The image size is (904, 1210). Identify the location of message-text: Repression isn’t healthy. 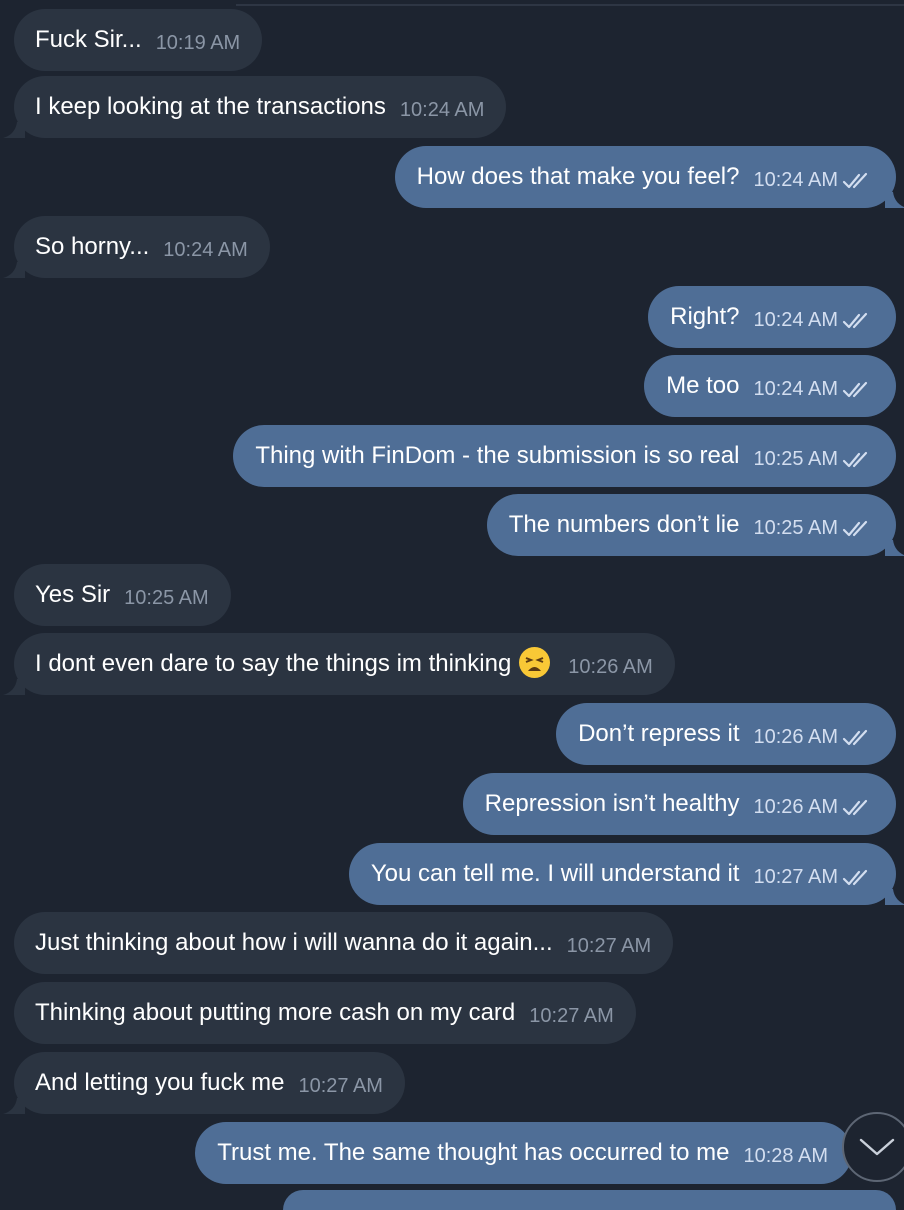
(612, 803).